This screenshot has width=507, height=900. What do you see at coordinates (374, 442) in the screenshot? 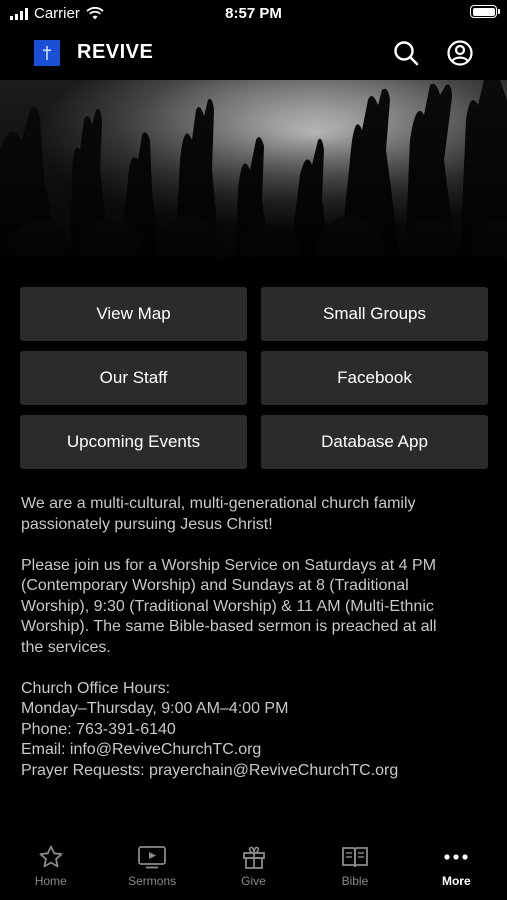
I see `database-app-button: Database App` at bounding box center [374, 442].